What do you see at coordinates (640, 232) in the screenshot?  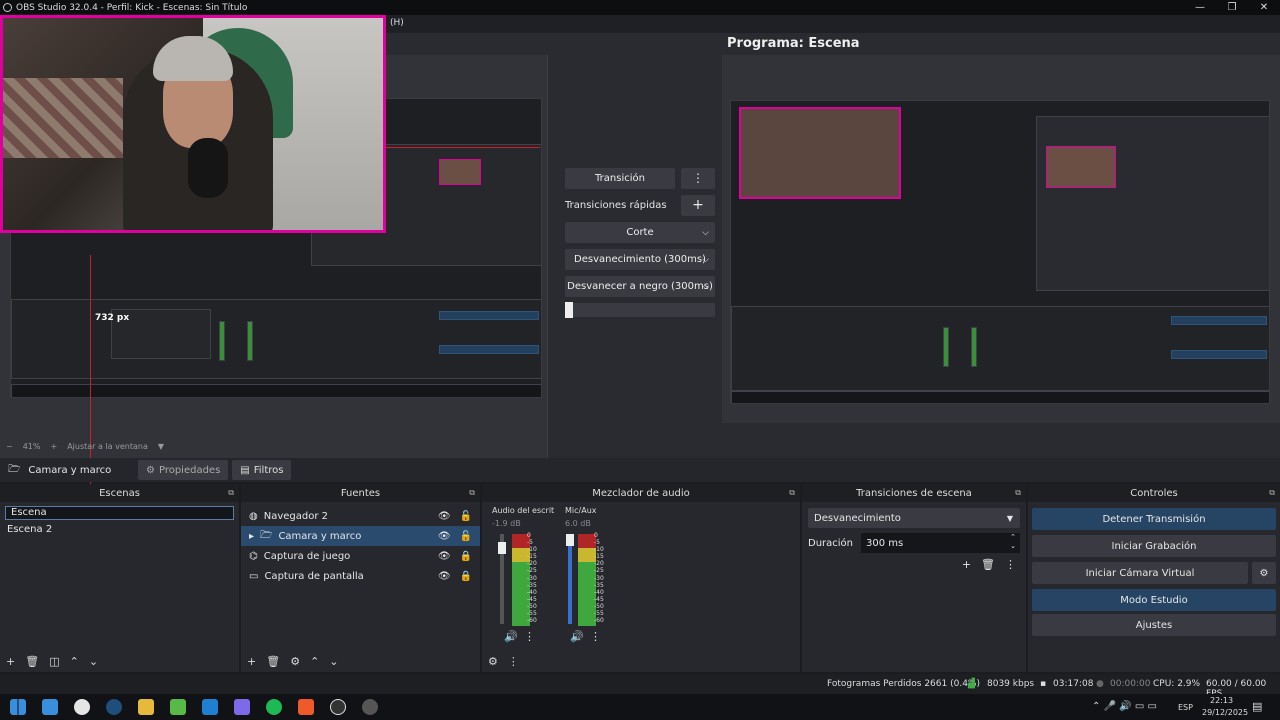 I see `quick-transition-cut: Corte ⌵` at bounding box center [640, 232].